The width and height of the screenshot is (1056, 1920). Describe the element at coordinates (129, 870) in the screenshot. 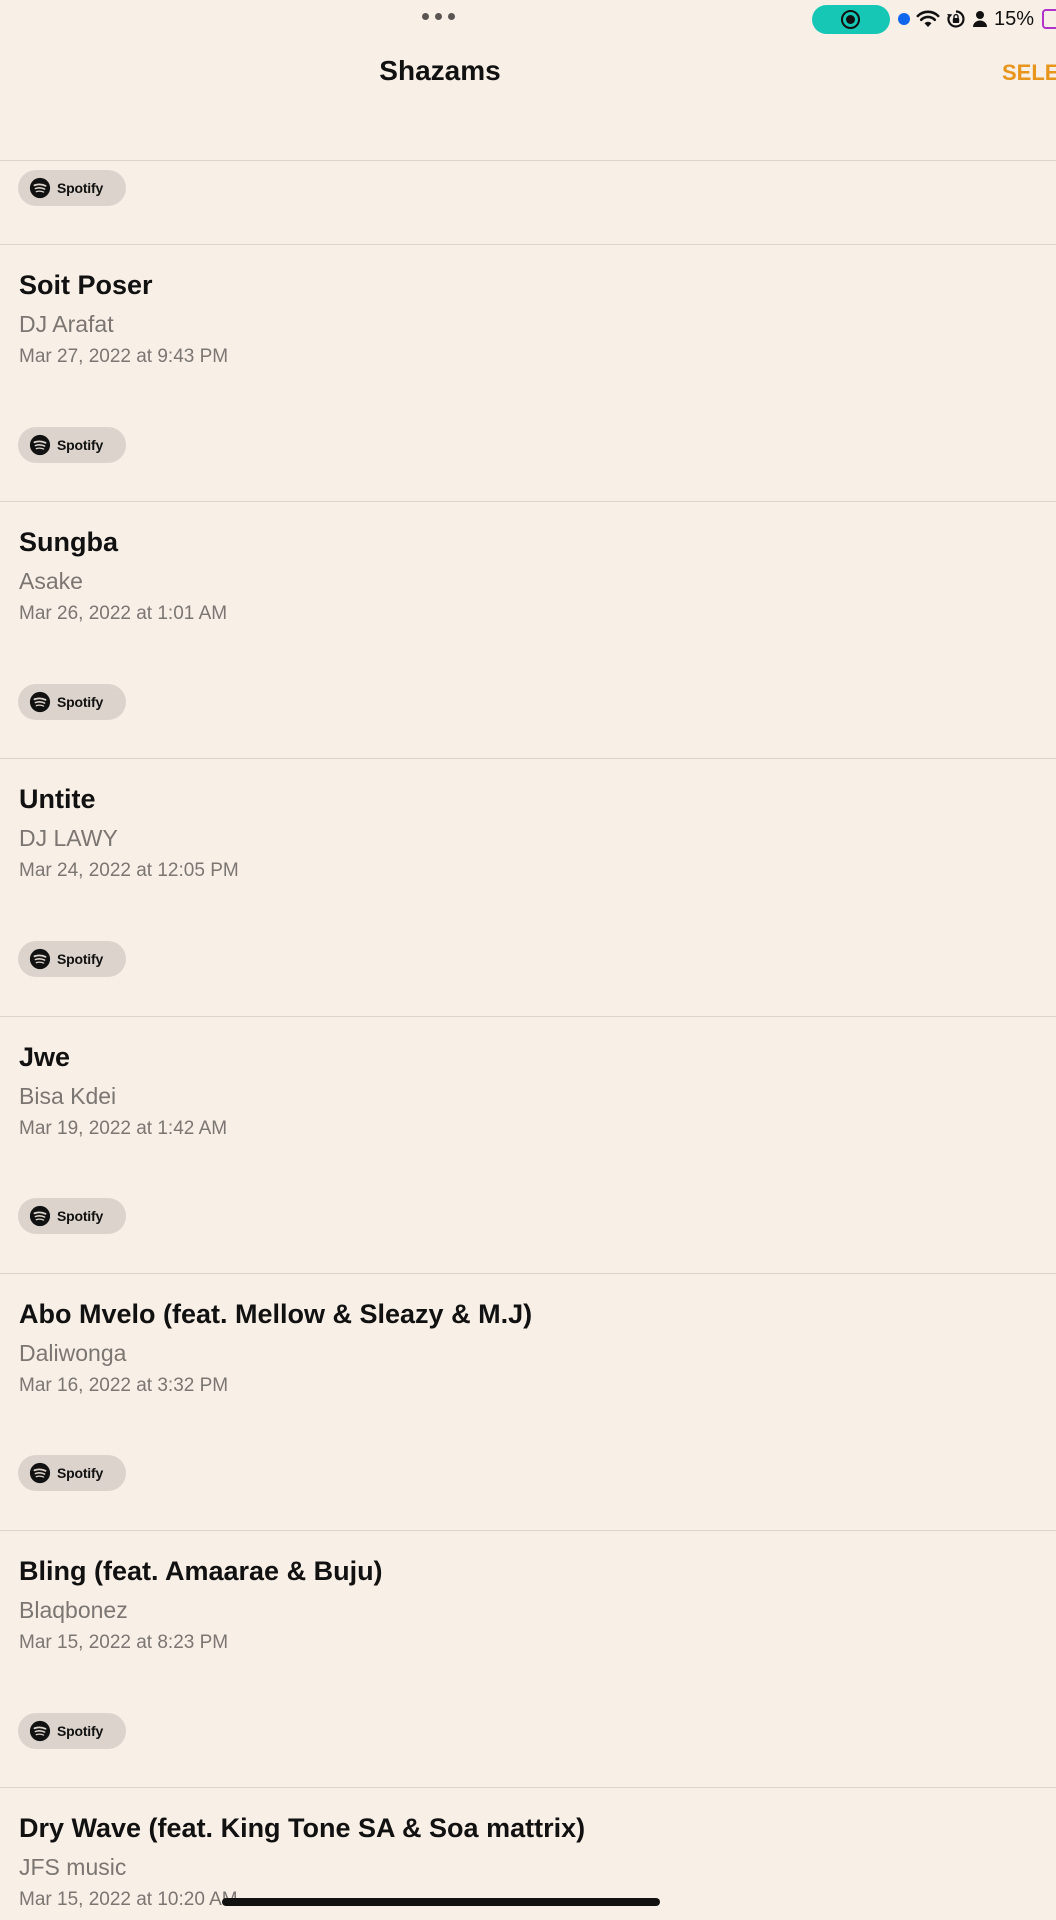

I see `song-date: Mar 24, 2022 at 12:05 PM` at that location.